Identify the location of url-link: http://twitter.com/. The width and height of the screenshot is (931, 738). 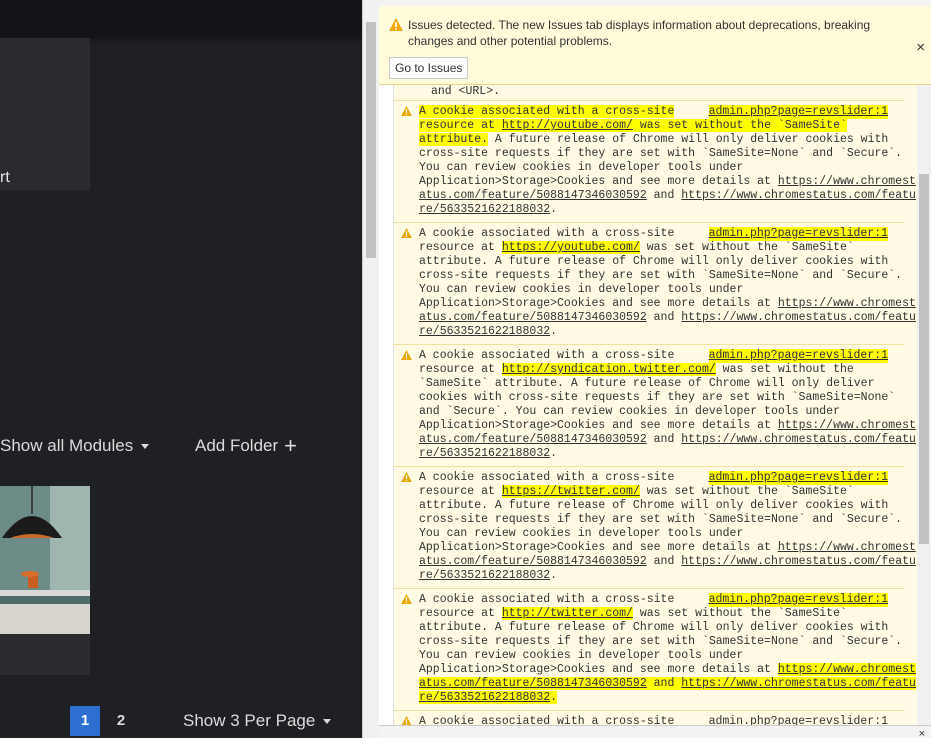
(567, 613).